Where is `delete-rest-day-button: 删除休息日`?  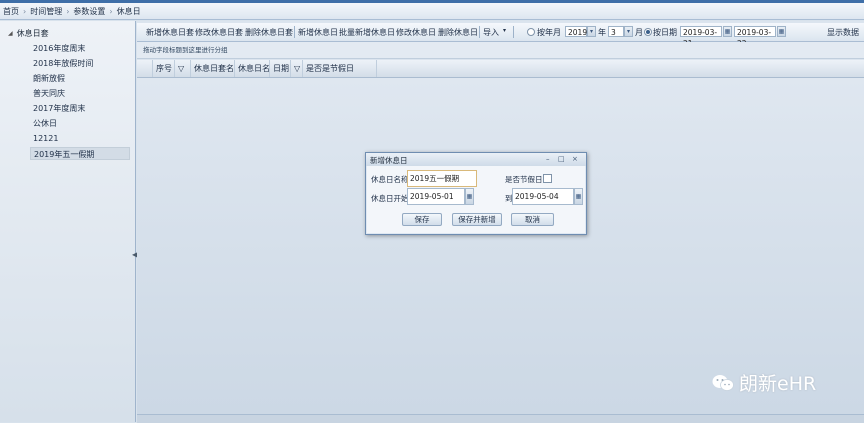 delete-rest-day-button: 删除休息日 is located at coordinates (458, 32).